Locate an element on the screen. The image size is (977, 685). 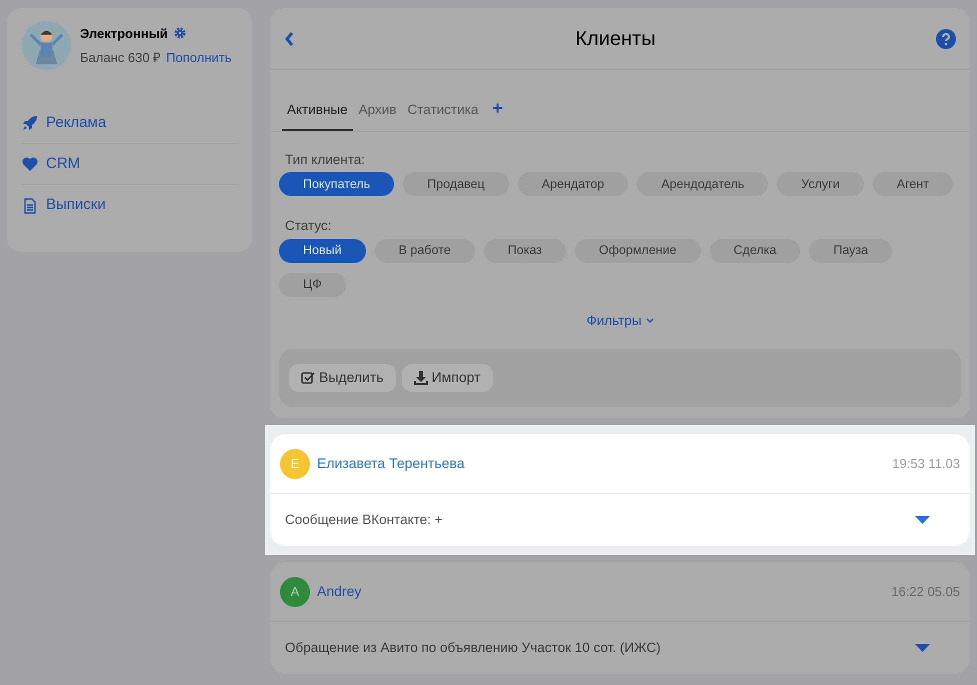
rocket-icon is located at coordinates (30, 123).